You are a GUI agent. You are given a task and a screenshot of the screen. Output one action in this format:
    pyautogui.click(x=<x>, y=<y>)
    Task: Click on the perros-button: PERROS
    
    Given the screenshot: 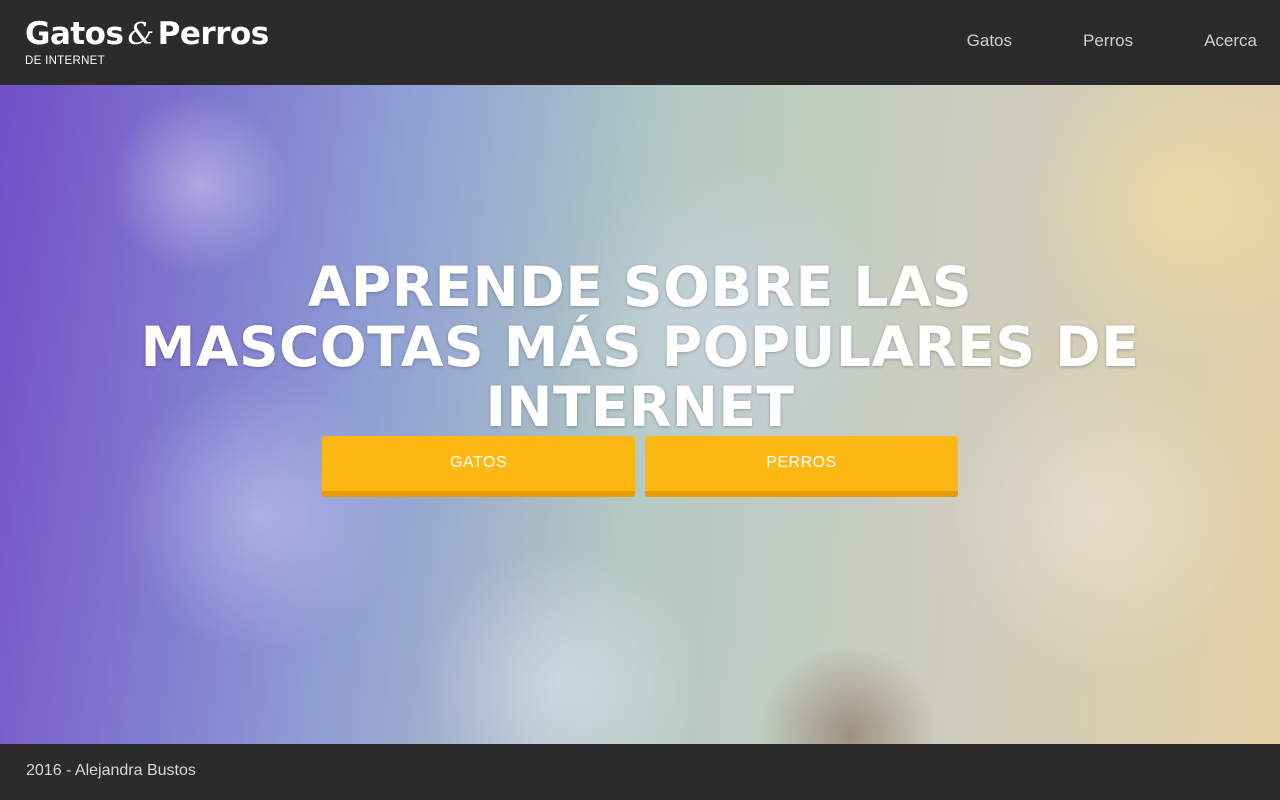 What is the action you would take?
    pyautogui.click(x=801, y=466)
    